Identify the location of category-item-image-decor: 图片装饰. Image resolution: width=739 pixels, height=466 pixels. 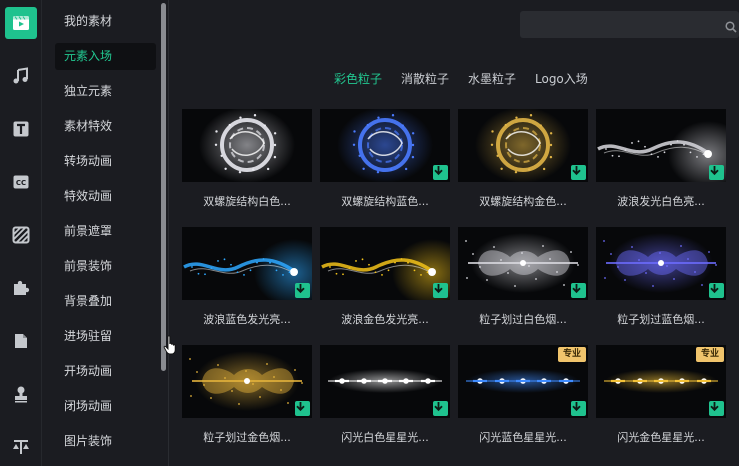
(105, 441).